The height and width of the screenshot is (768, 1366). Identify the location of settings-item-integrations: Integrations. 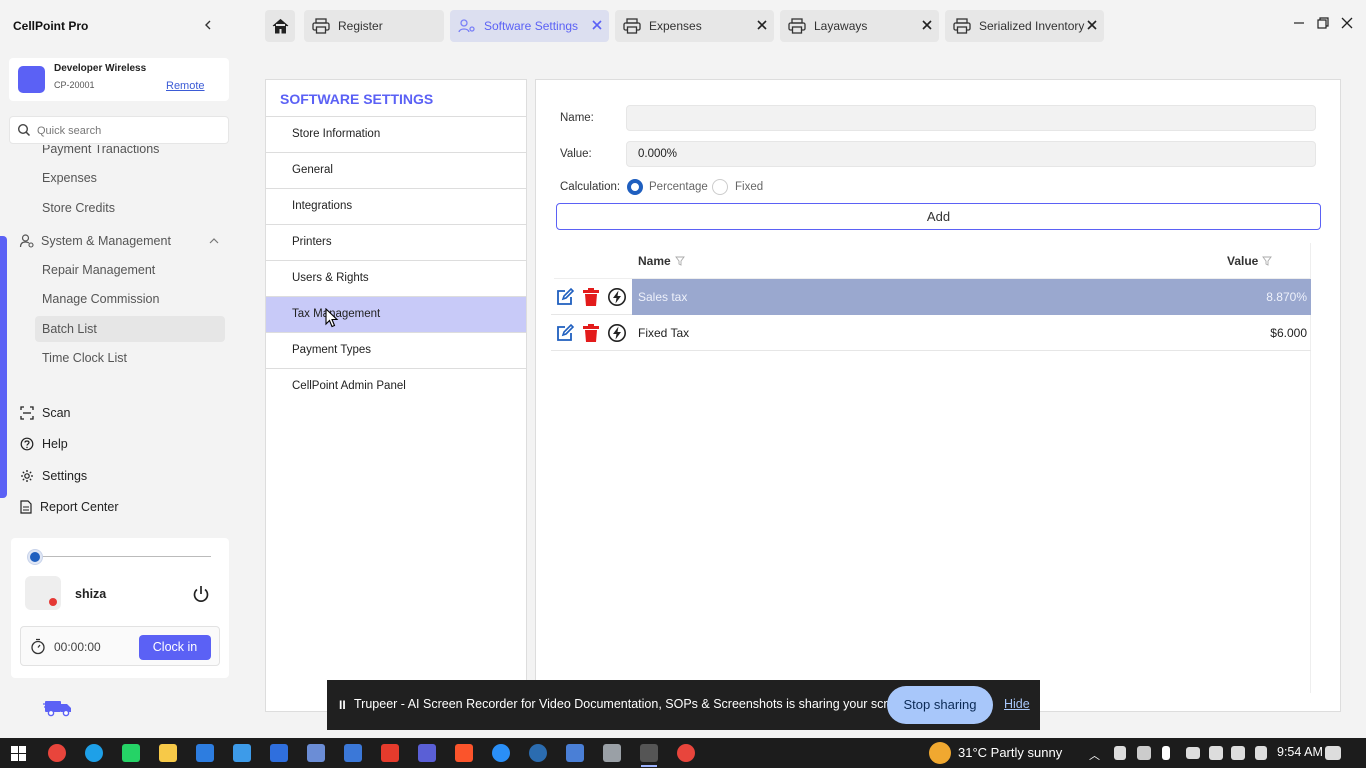
(396, 206).